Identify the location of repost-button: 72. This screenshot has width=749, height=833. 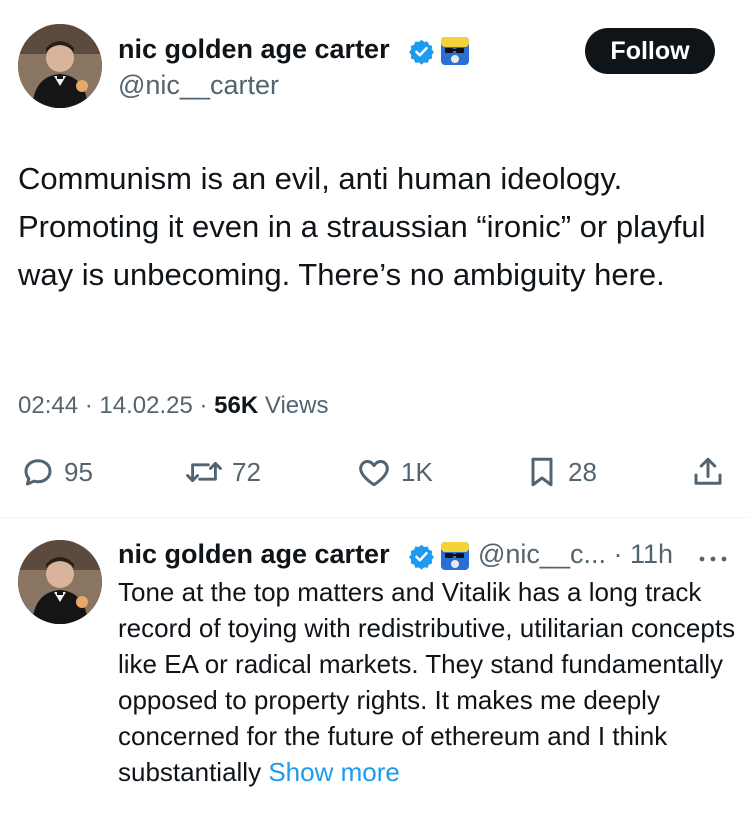
(222, 472).